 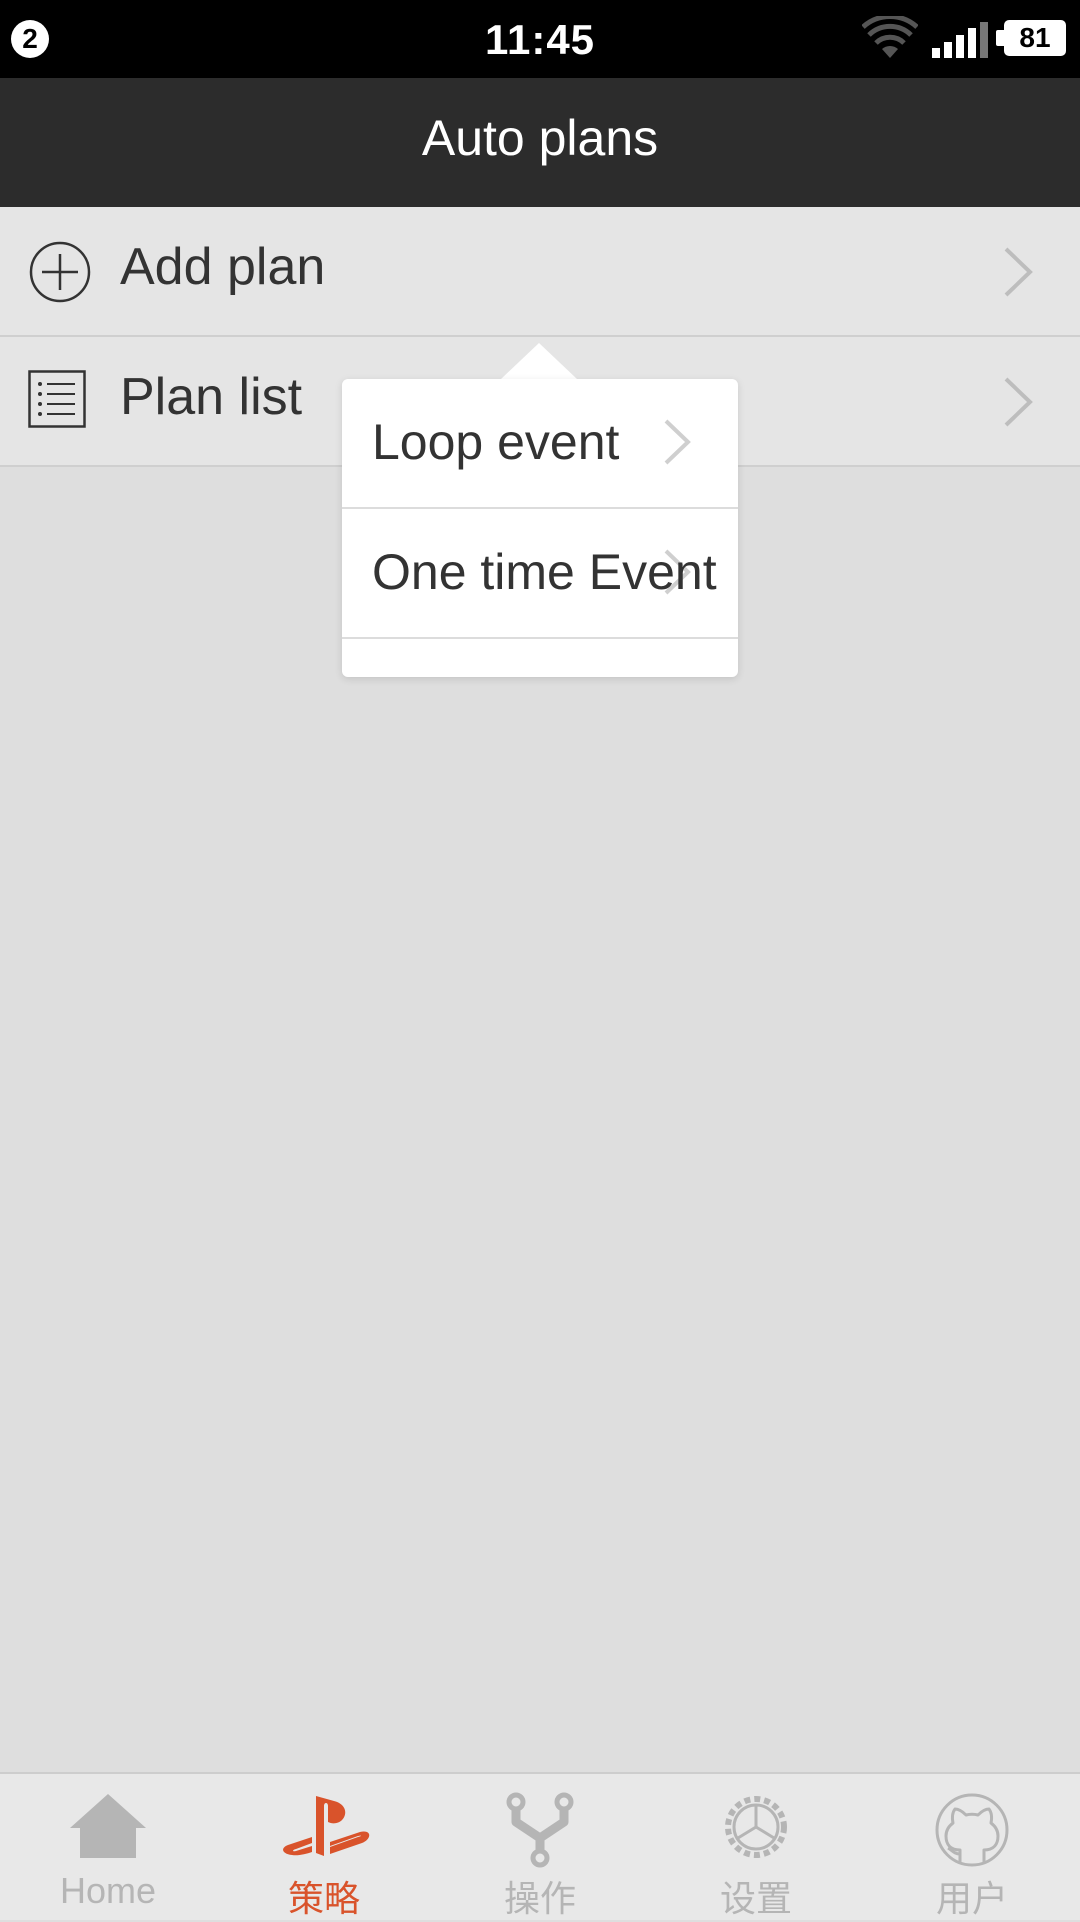 What do you see at coordinates (223, 267) in the screenshot?
I see `add-plan-label: Add plan` at bounding box center [223, 267].